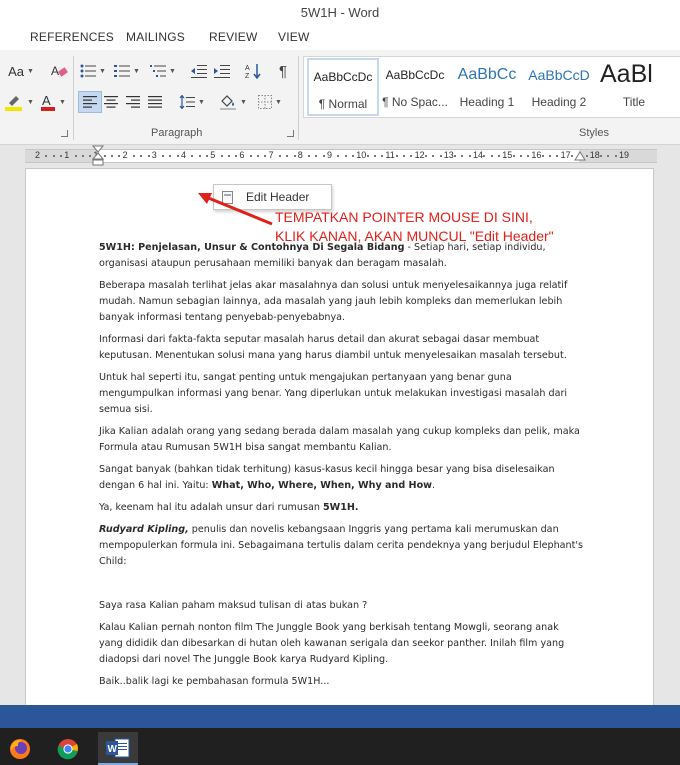 The height and width of the screenshot is (765, 680). I want to click on style-title: AaBl Title, so click(637, 87).